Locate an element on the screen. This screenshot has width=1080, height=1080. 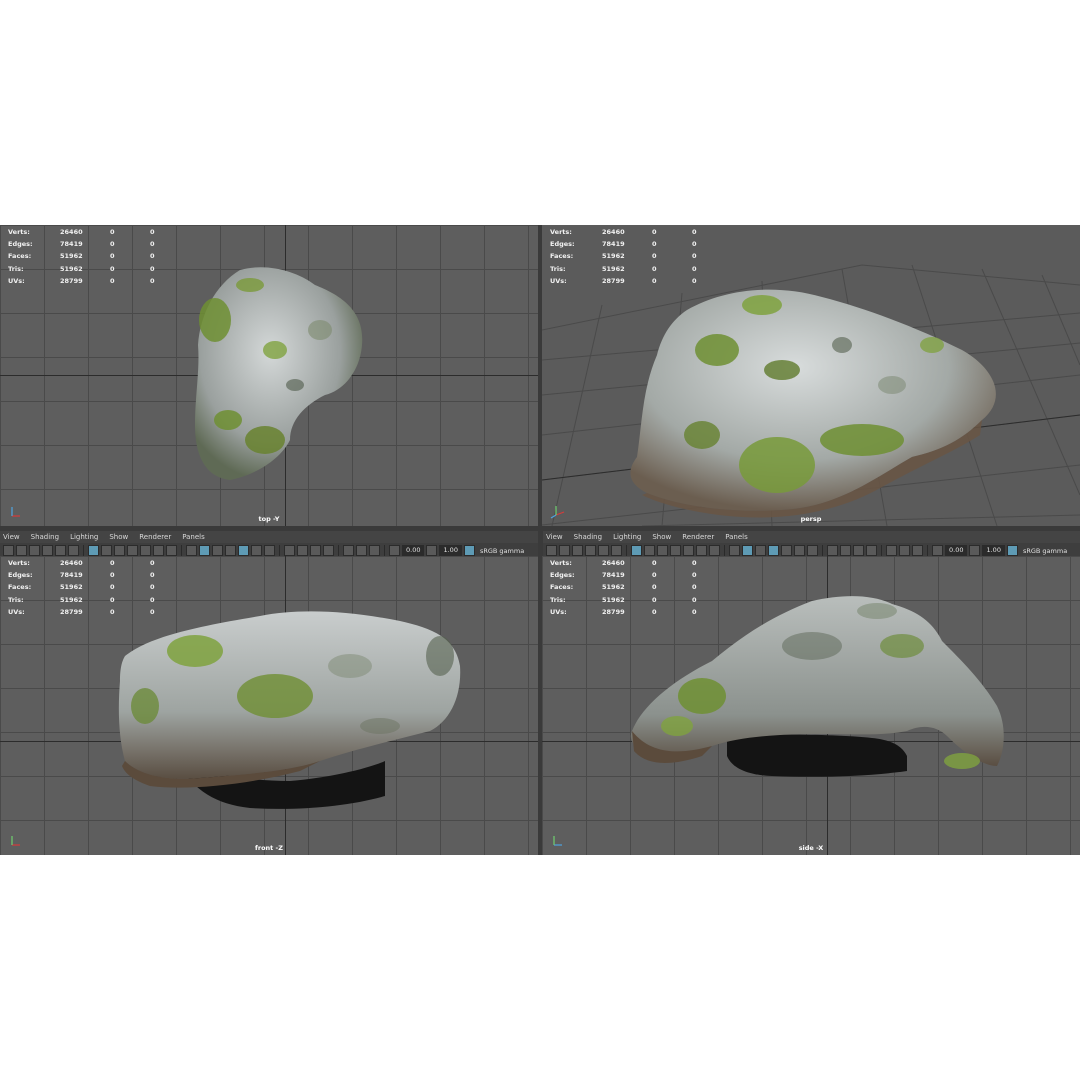
camera-label: persp is located at coordinates (811, 519).